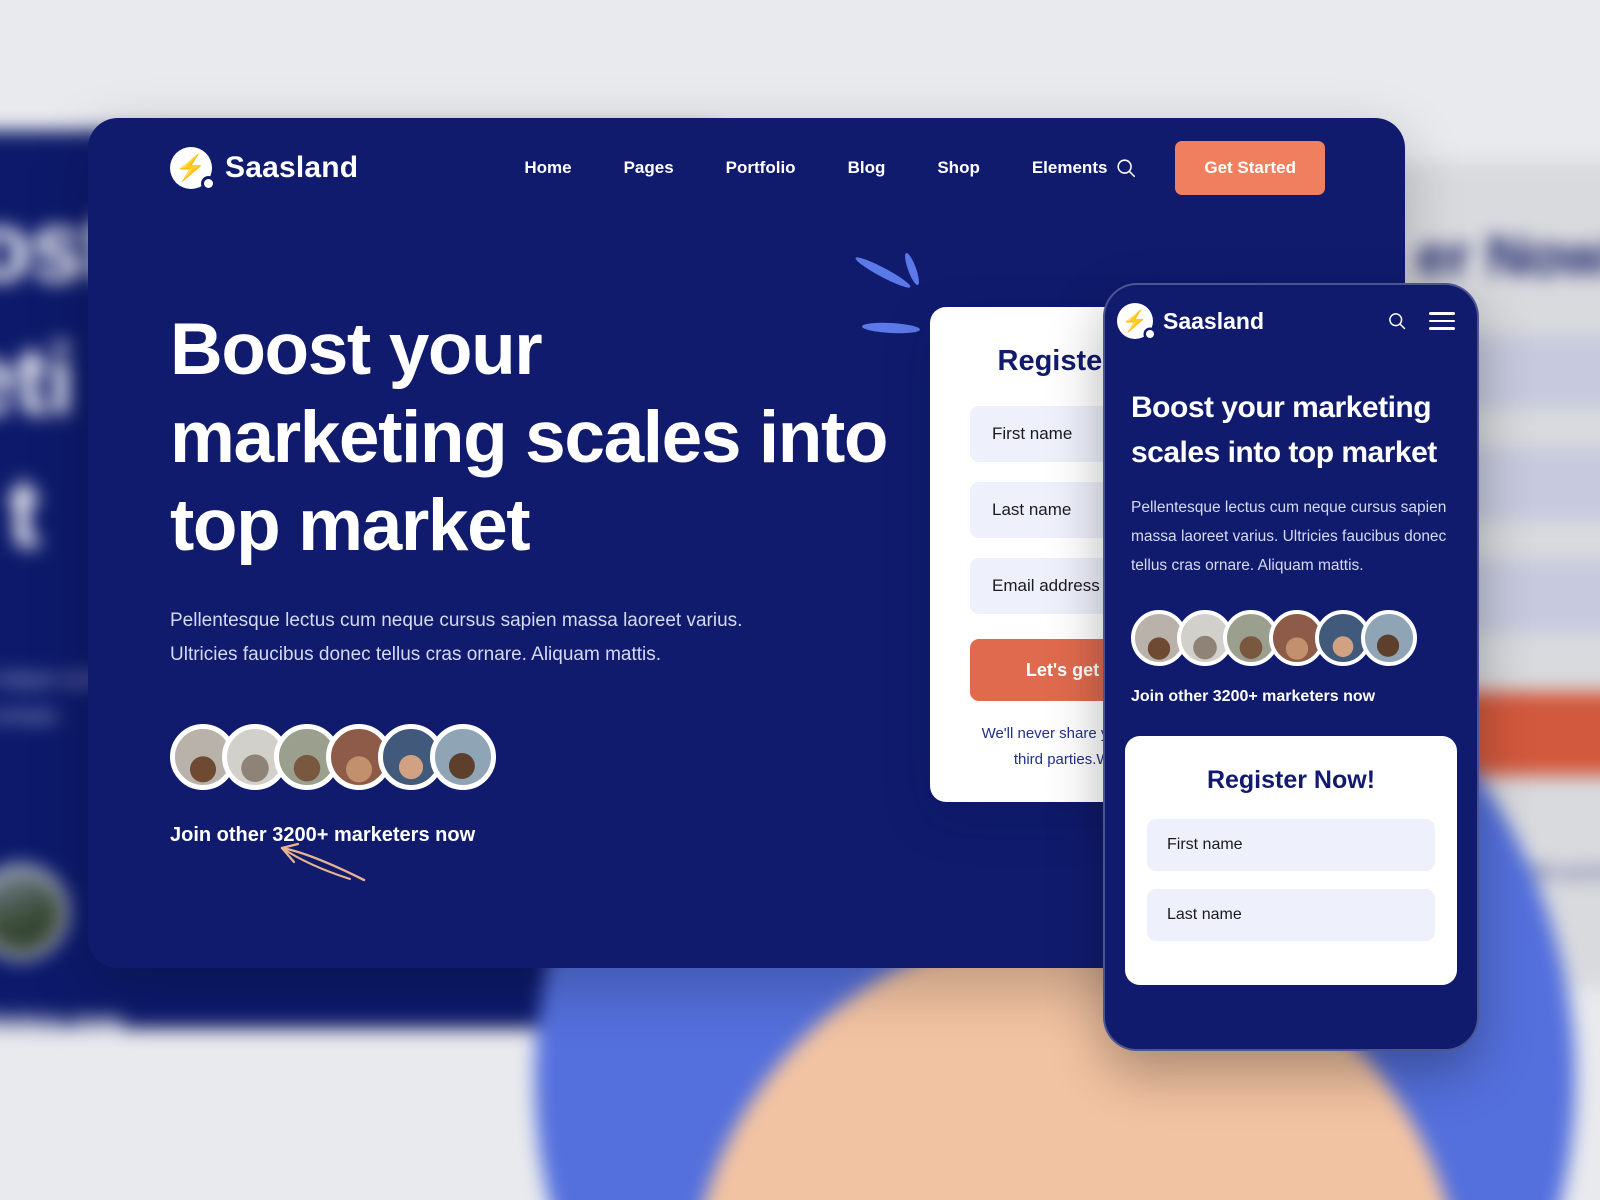 The width and height of the screenshot is (1600, 1200). Describe the element at coordinates (1070, 168) in the screenshot. I see `nav-item-elements: Elements` at that location.